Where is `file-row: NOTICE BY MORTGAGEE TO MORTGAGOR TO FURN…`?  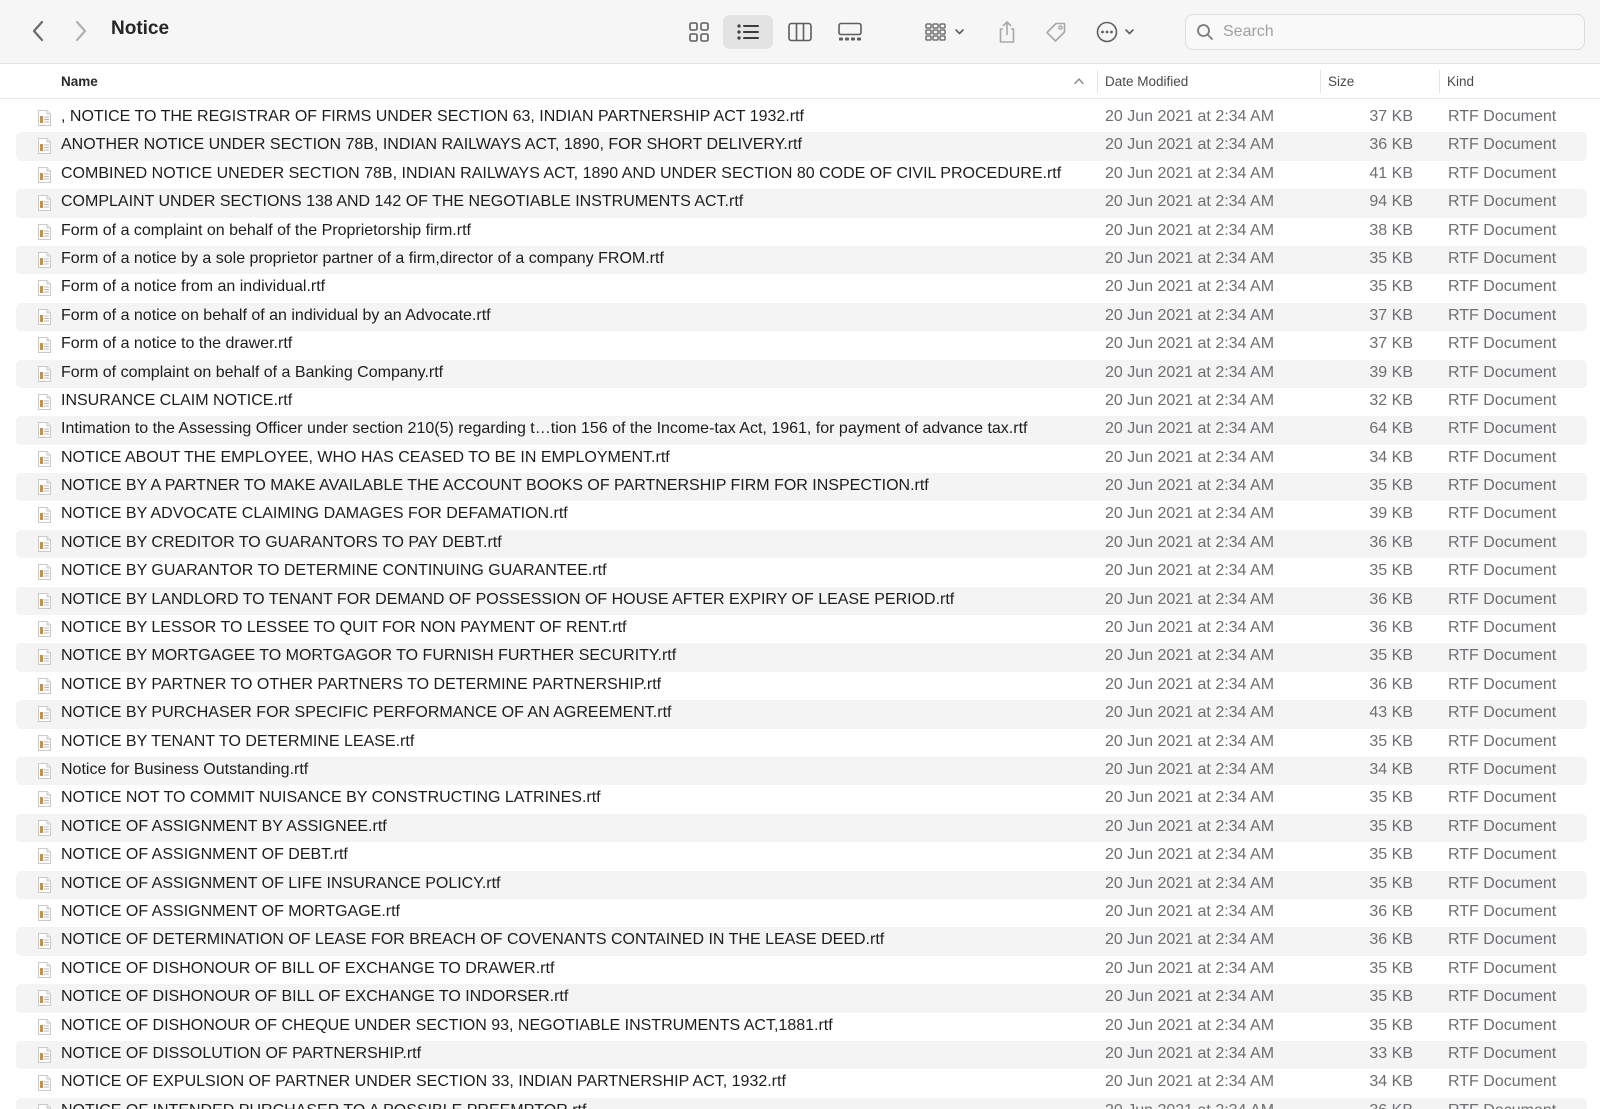
file-row: NOTICE BY MORTGAGEE TO MORTGAGOR TO FURN… is located at coordinates (801, 657).